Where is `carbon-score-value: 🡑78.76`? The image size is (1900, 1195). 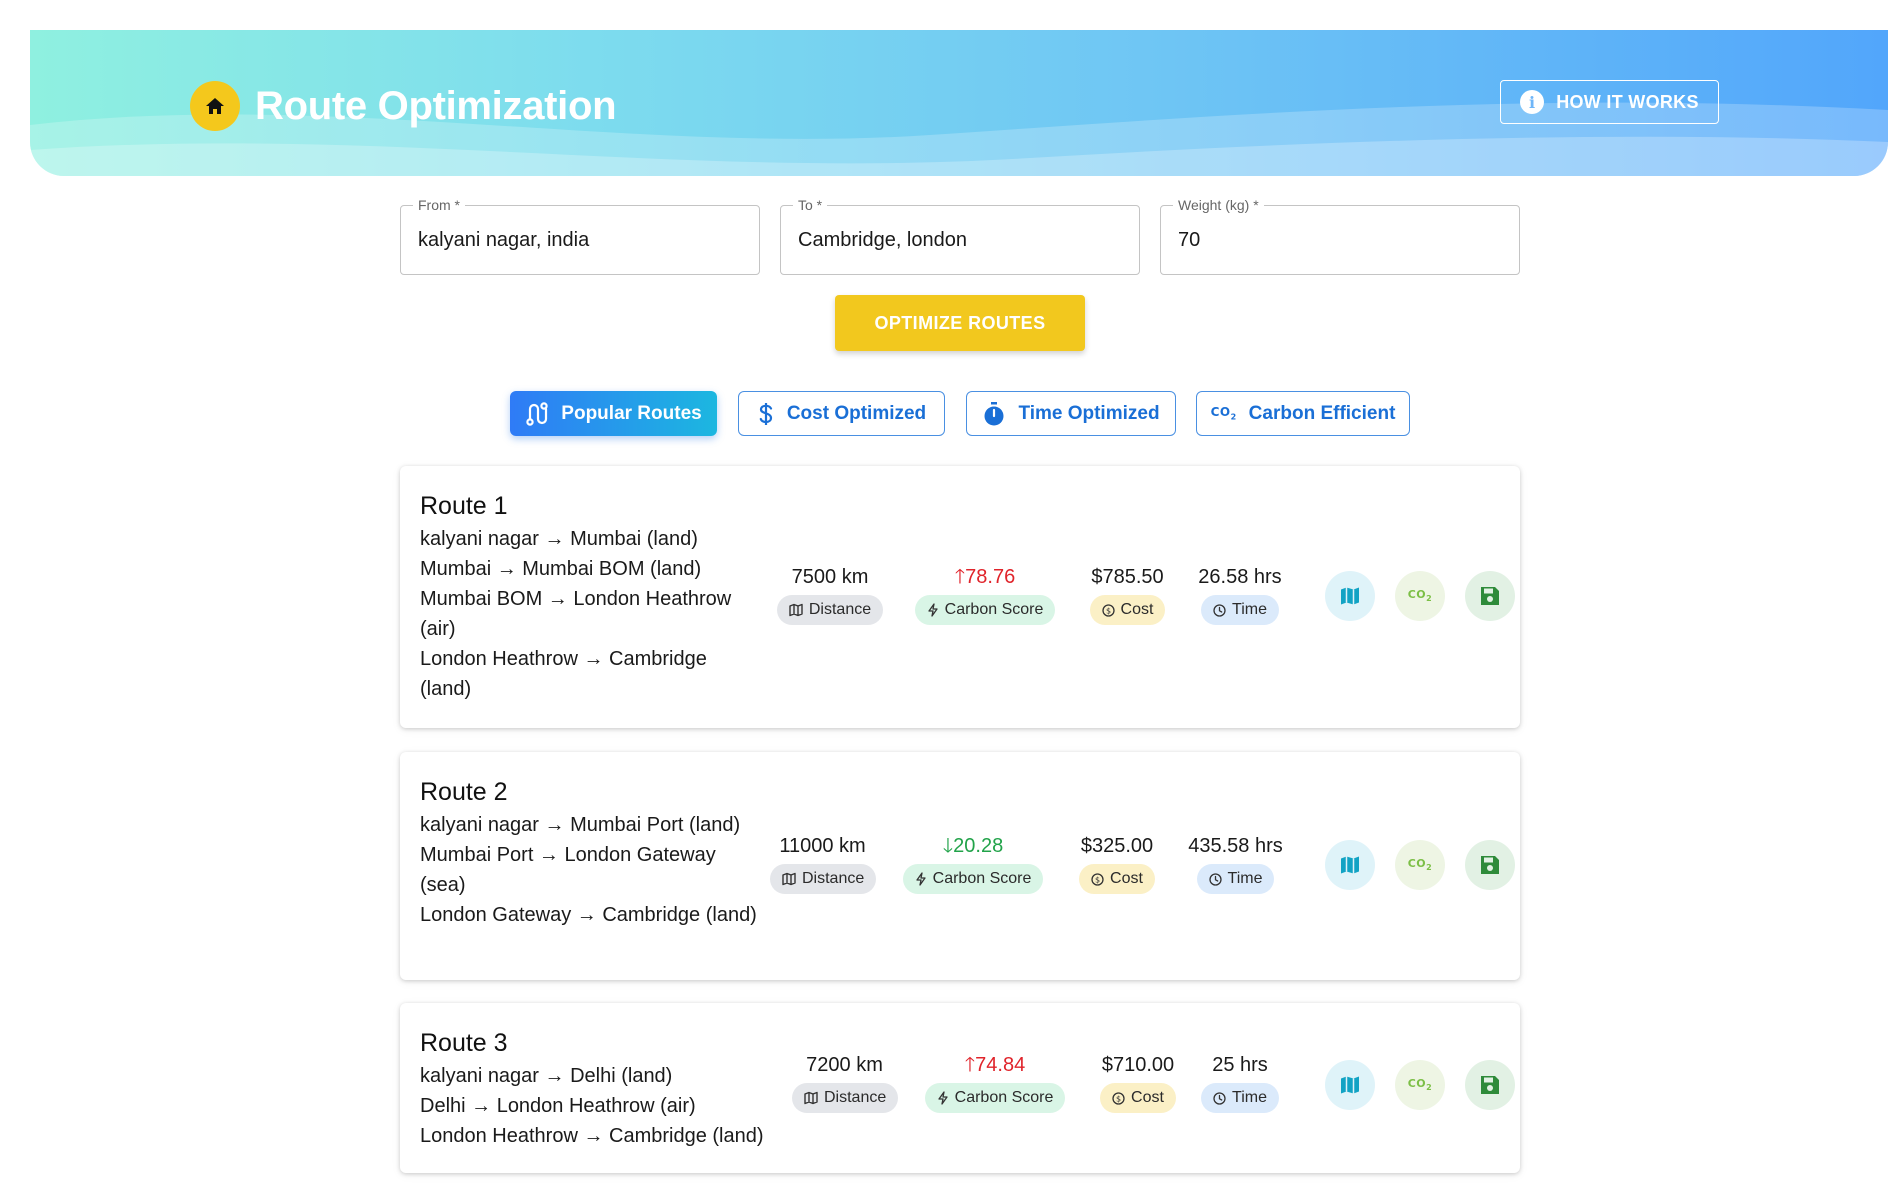
carbon-score-value: 🡑78.76 is located at coordinates (985, 577).